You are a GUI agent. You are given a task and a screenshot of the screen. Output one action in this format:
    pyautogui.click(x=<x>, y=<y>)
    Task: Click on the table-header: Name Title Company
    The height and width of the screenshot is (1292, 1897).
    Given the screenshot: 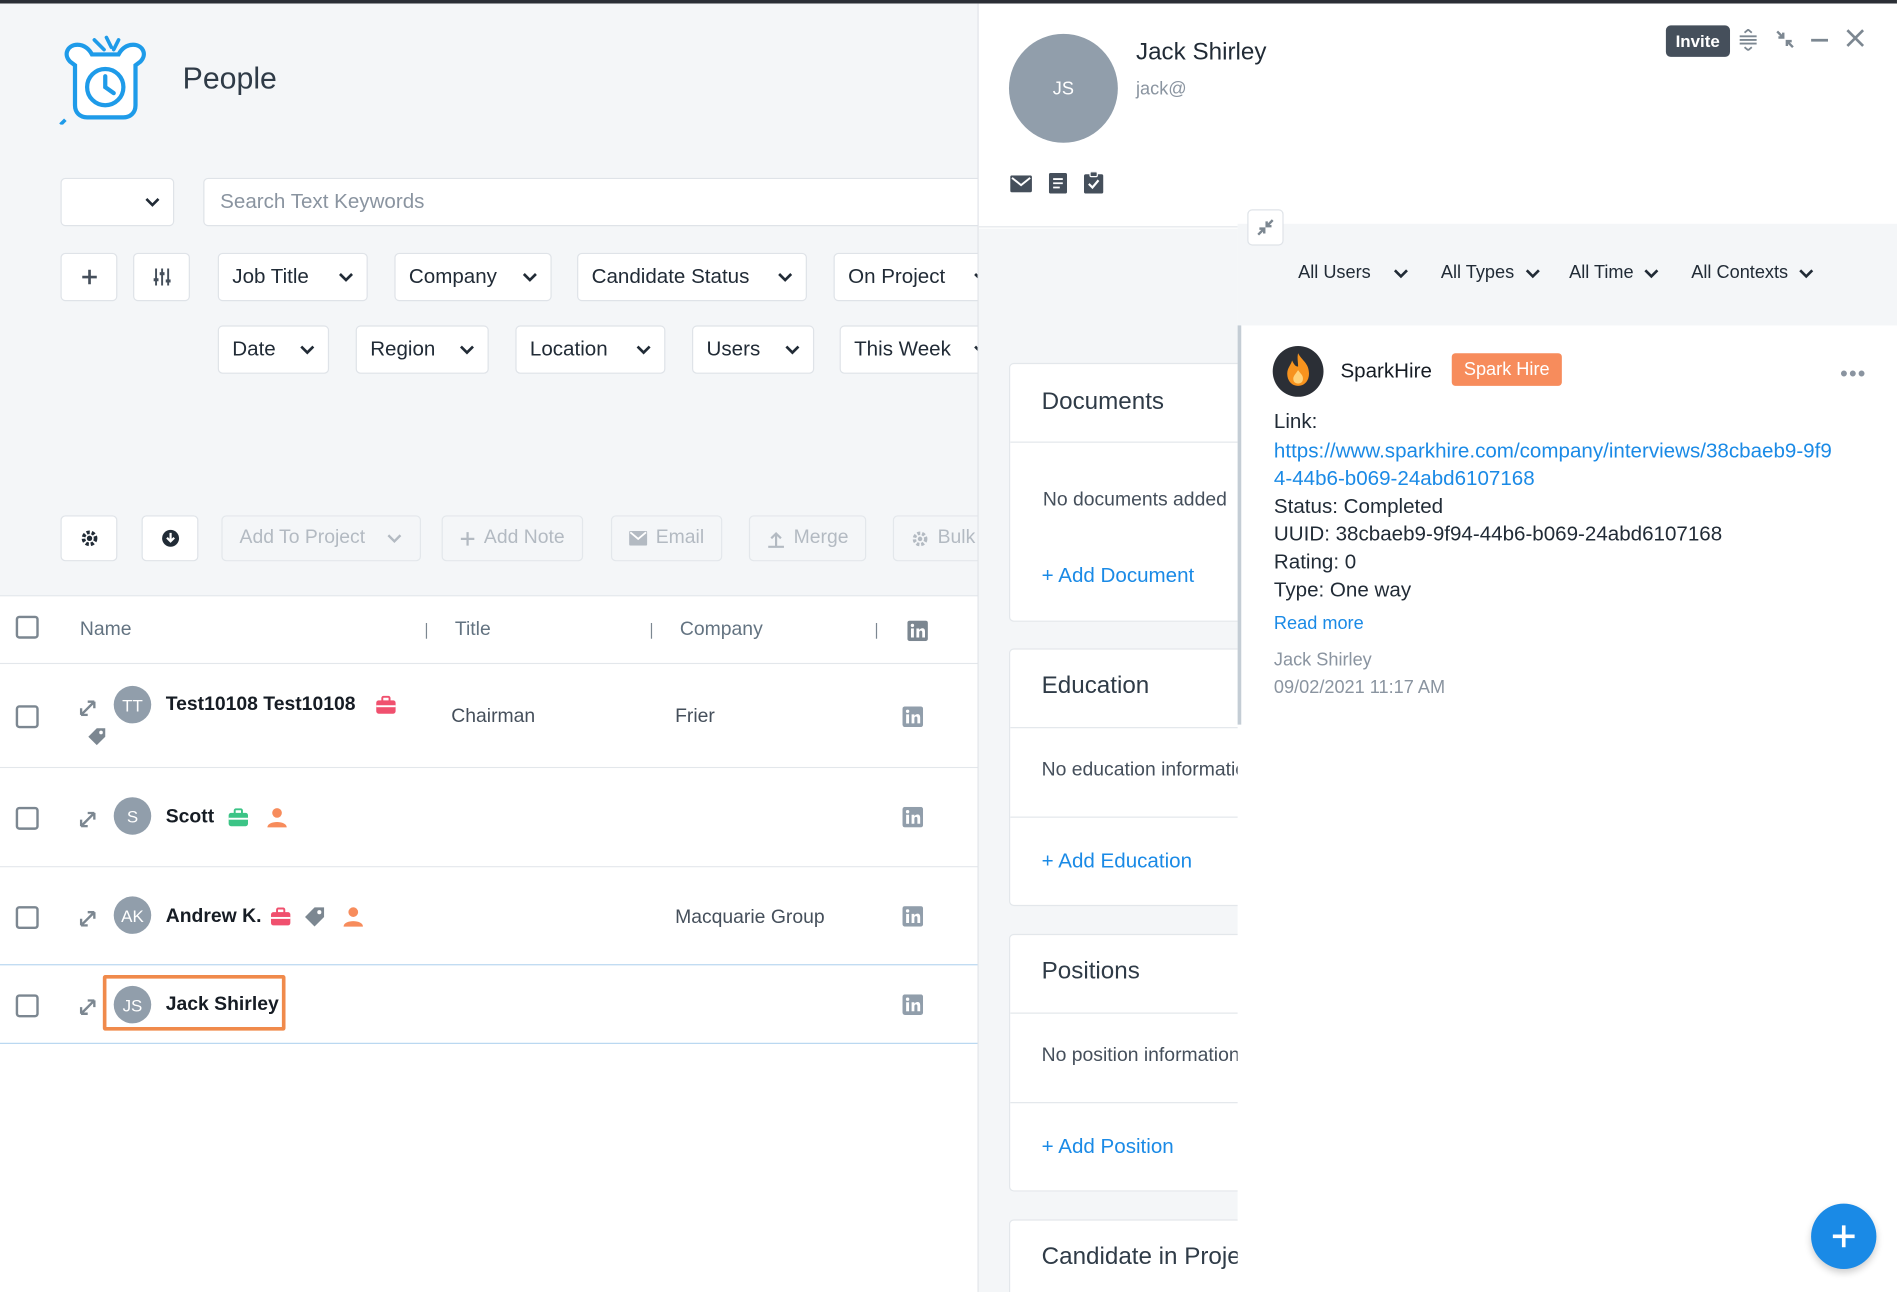 What is the action you would take?
    pyautogui.click(x=489, y=630)
    